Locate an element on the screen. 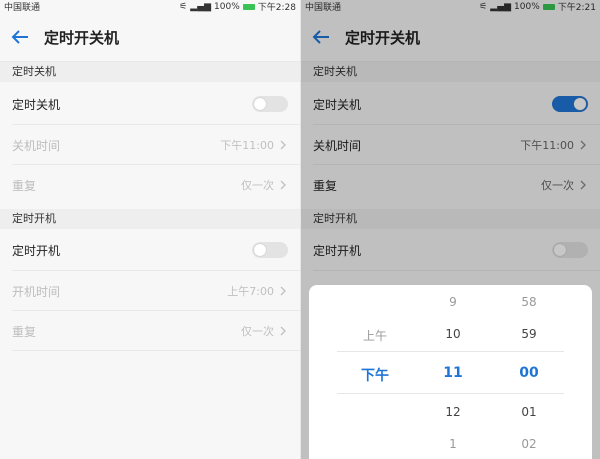  status-icons: ⚟ ▂▄▆ 100% 下午2:28 is located at coordinates (237, 7).